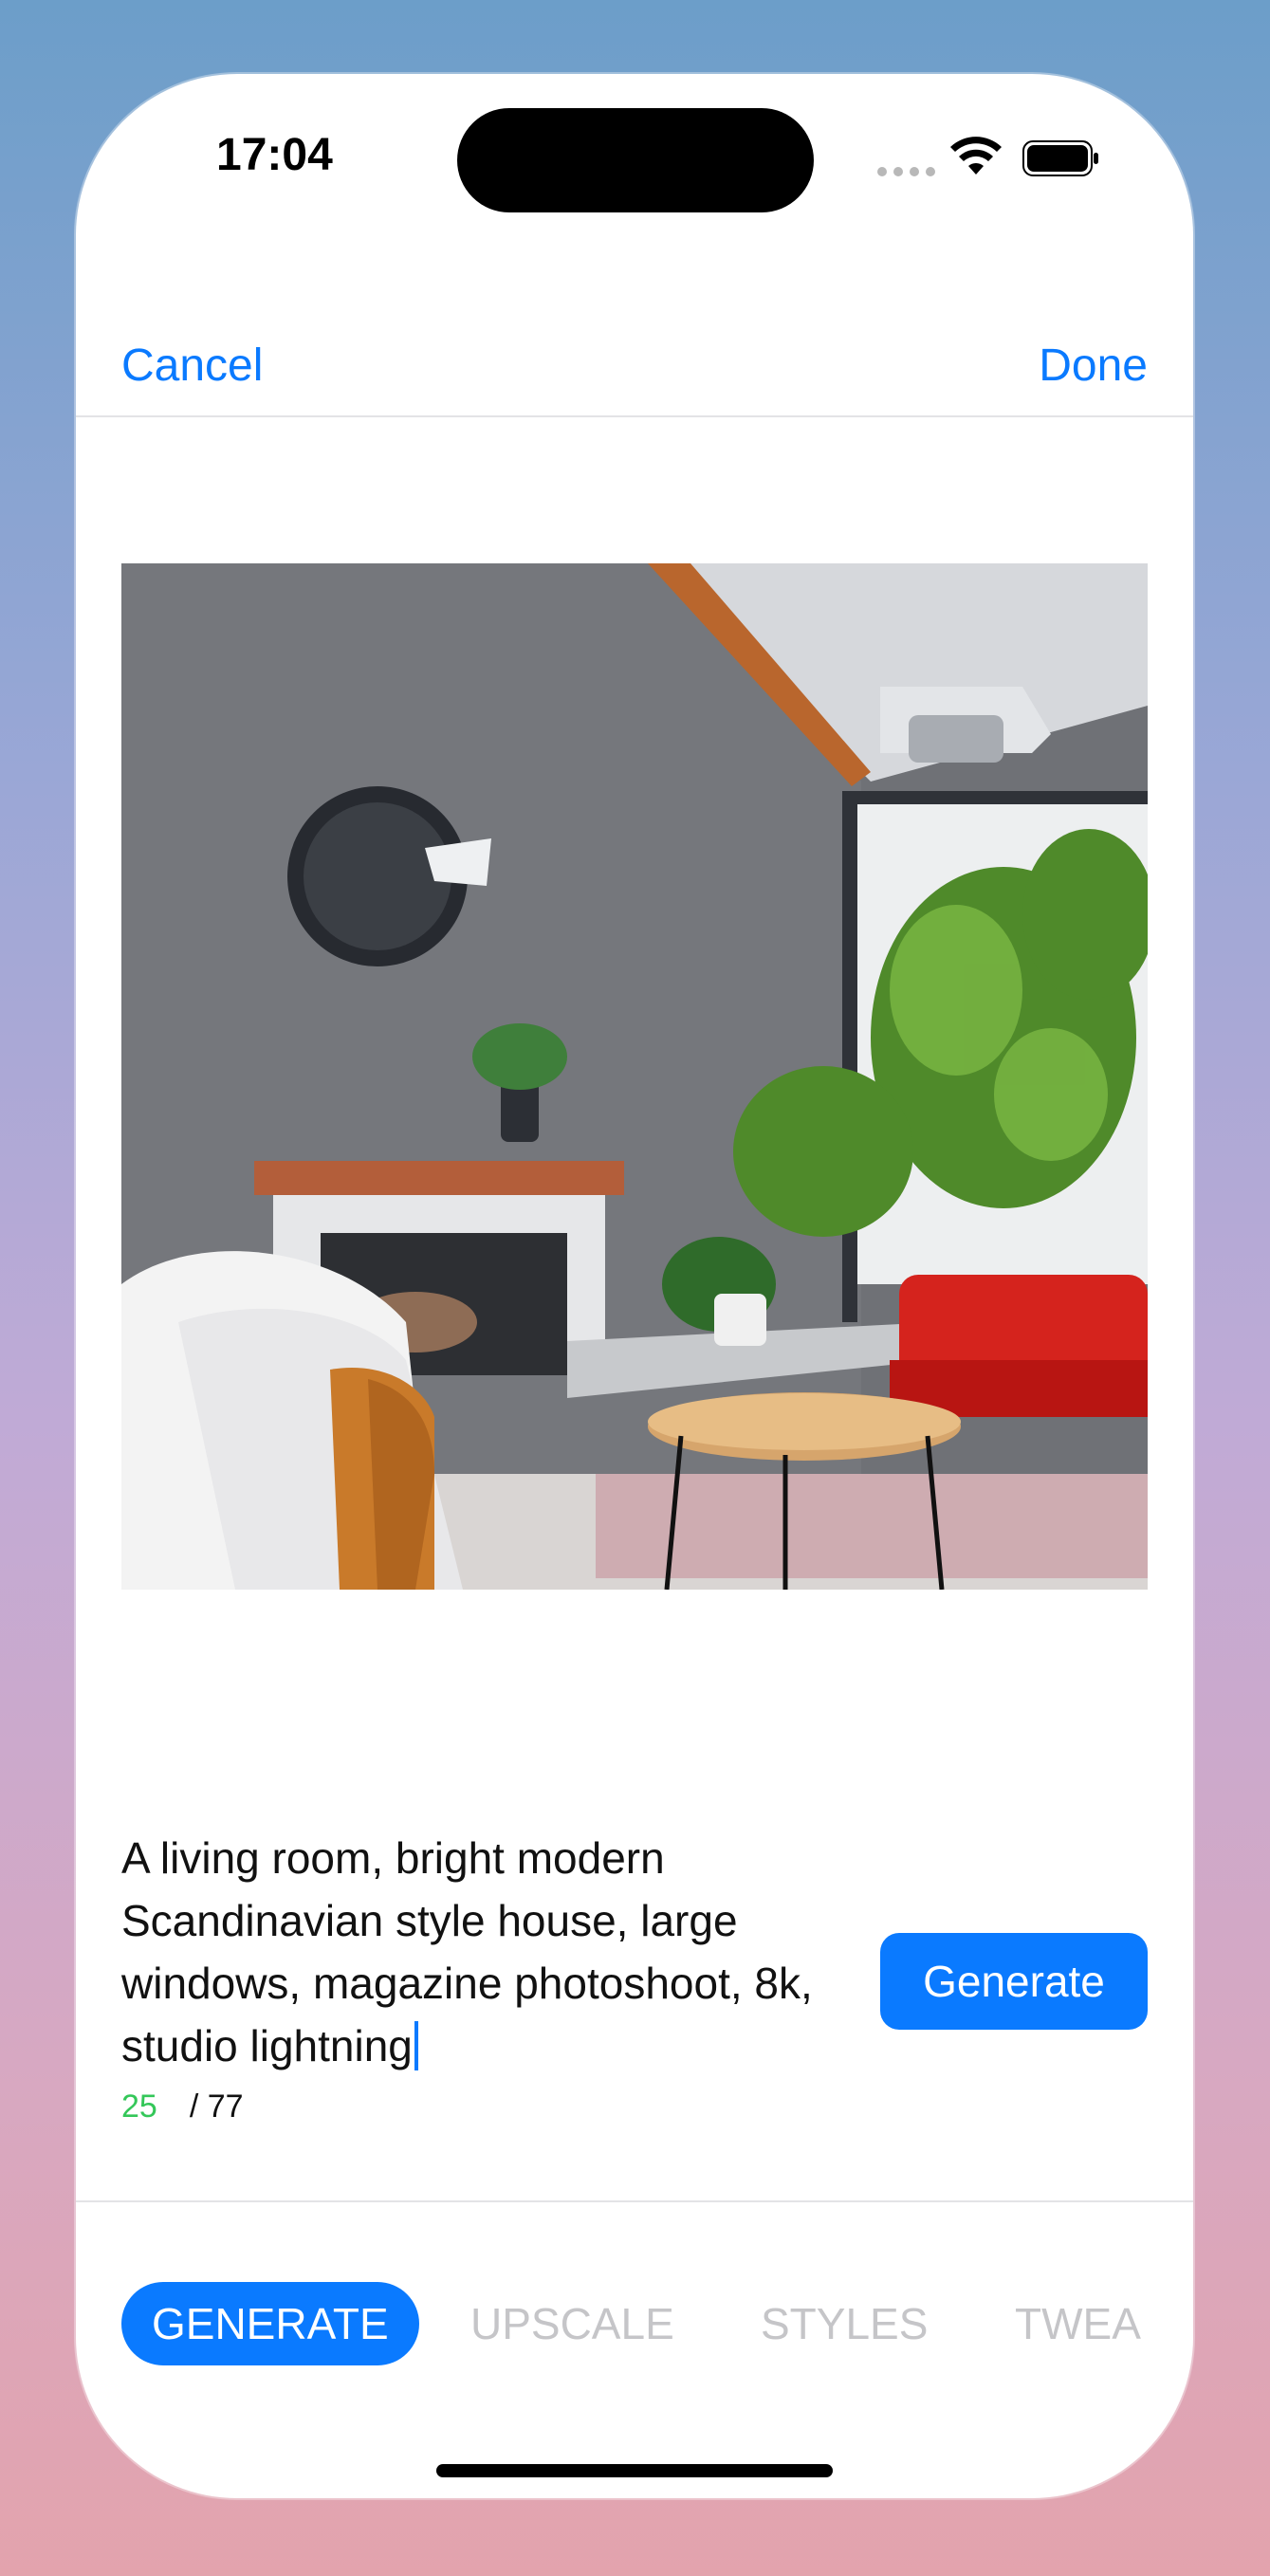 This screenshot has height=2576, width=1270. What do you see at coordinates (572, 2323) in the screenshot?
I see `tab-upscale: UPSCALE` at bounding box center [572, 2323].